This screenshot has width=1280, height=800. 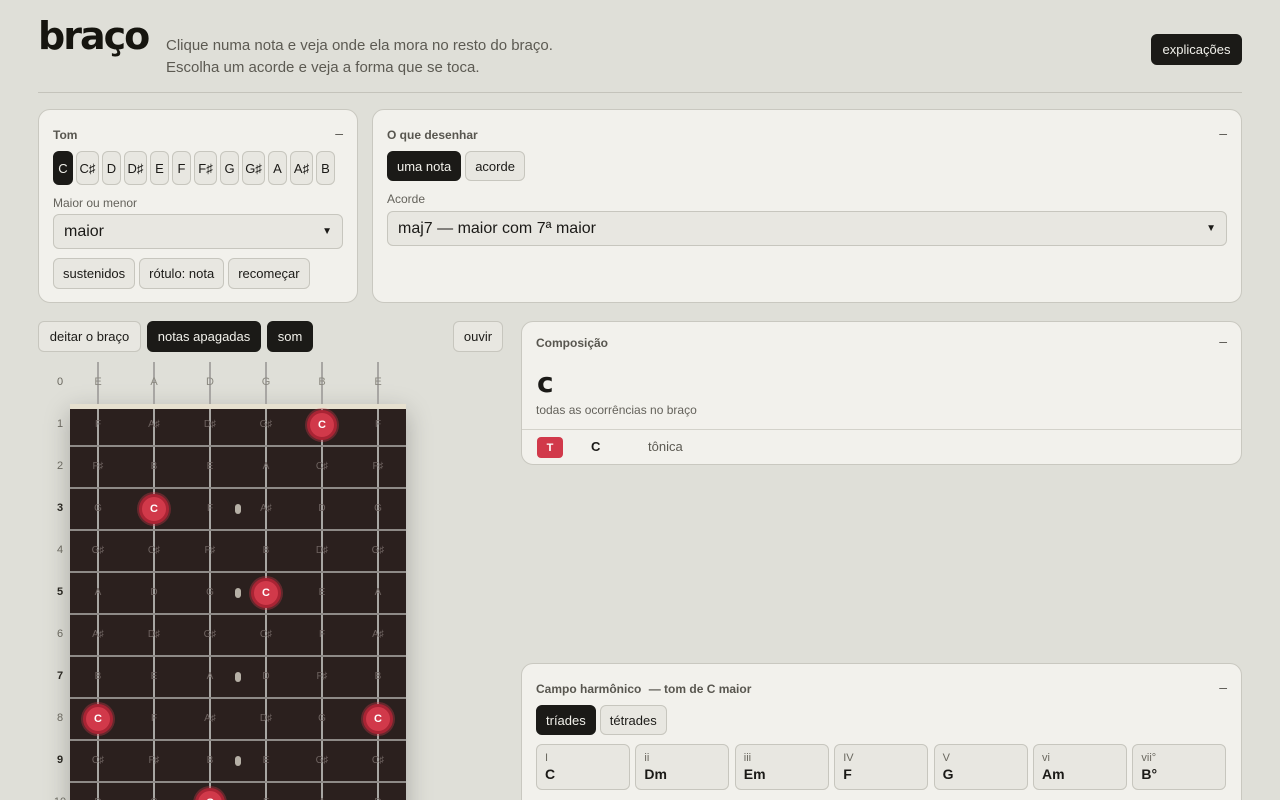 I want to click on key-button-E: E, so click(x=159, y=168).